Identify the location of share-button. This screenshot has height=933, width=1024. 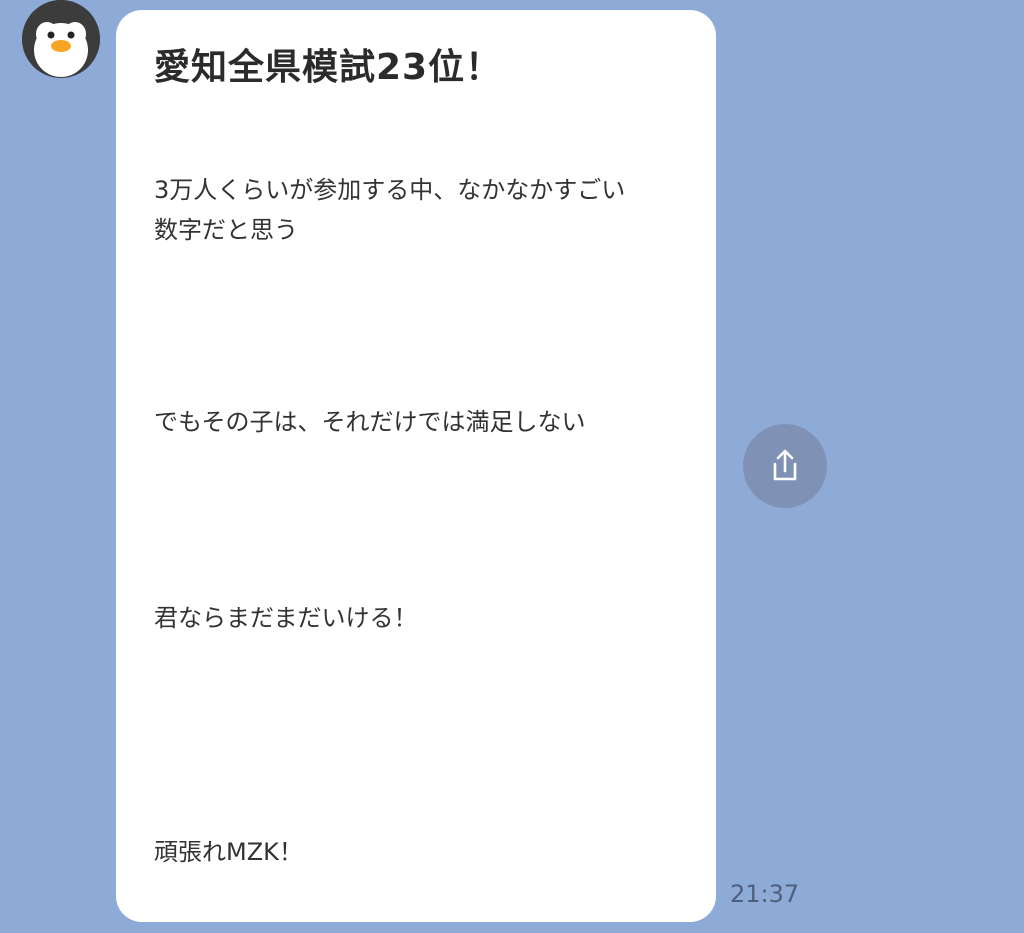
(785, 466).